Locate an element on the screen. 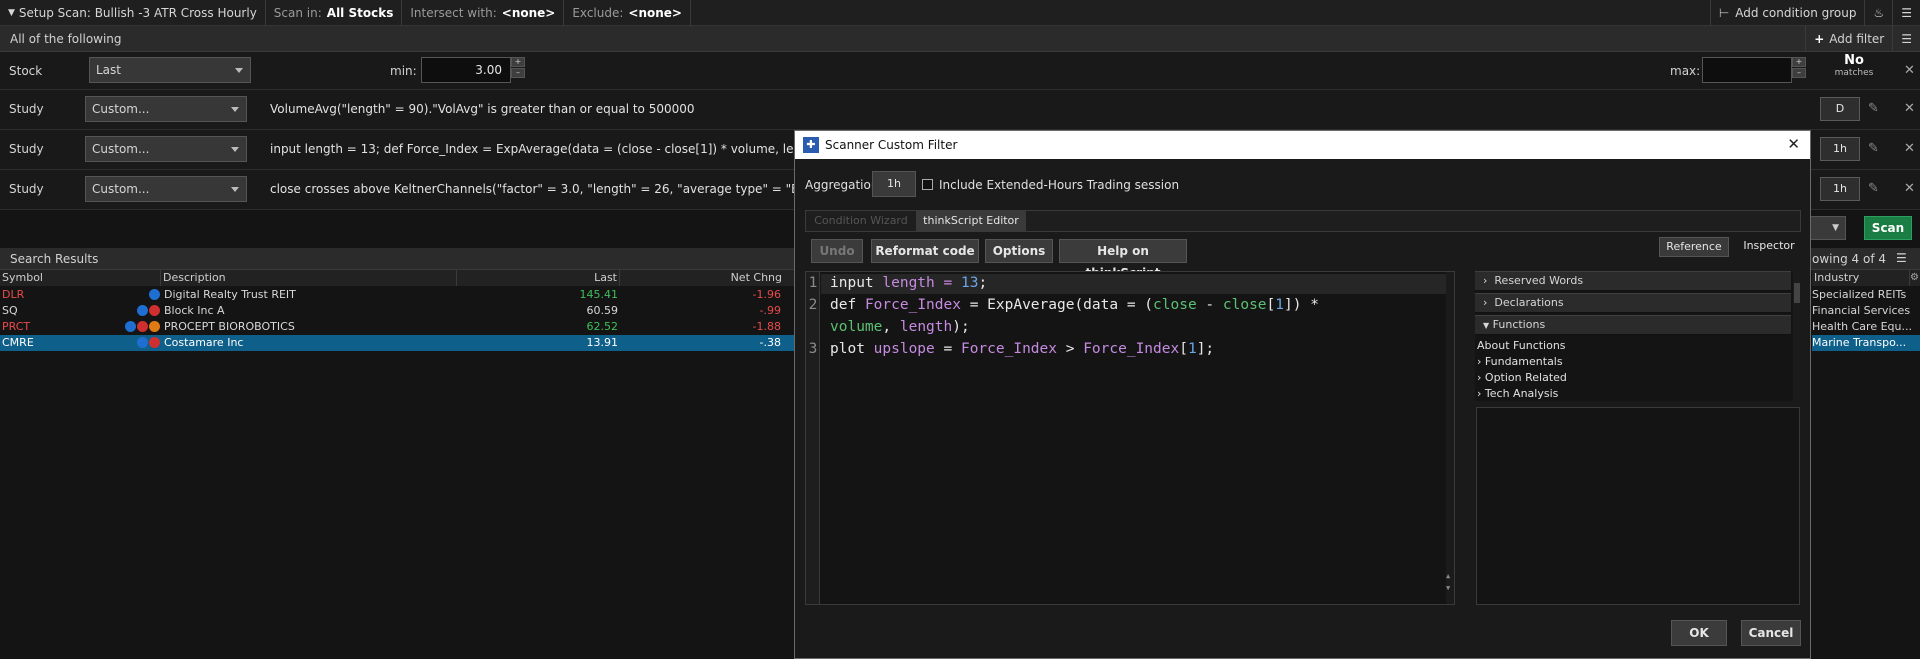 The image size is (1920, 659). stock-field-dropdown: Last is located at coordinates (170, 70).